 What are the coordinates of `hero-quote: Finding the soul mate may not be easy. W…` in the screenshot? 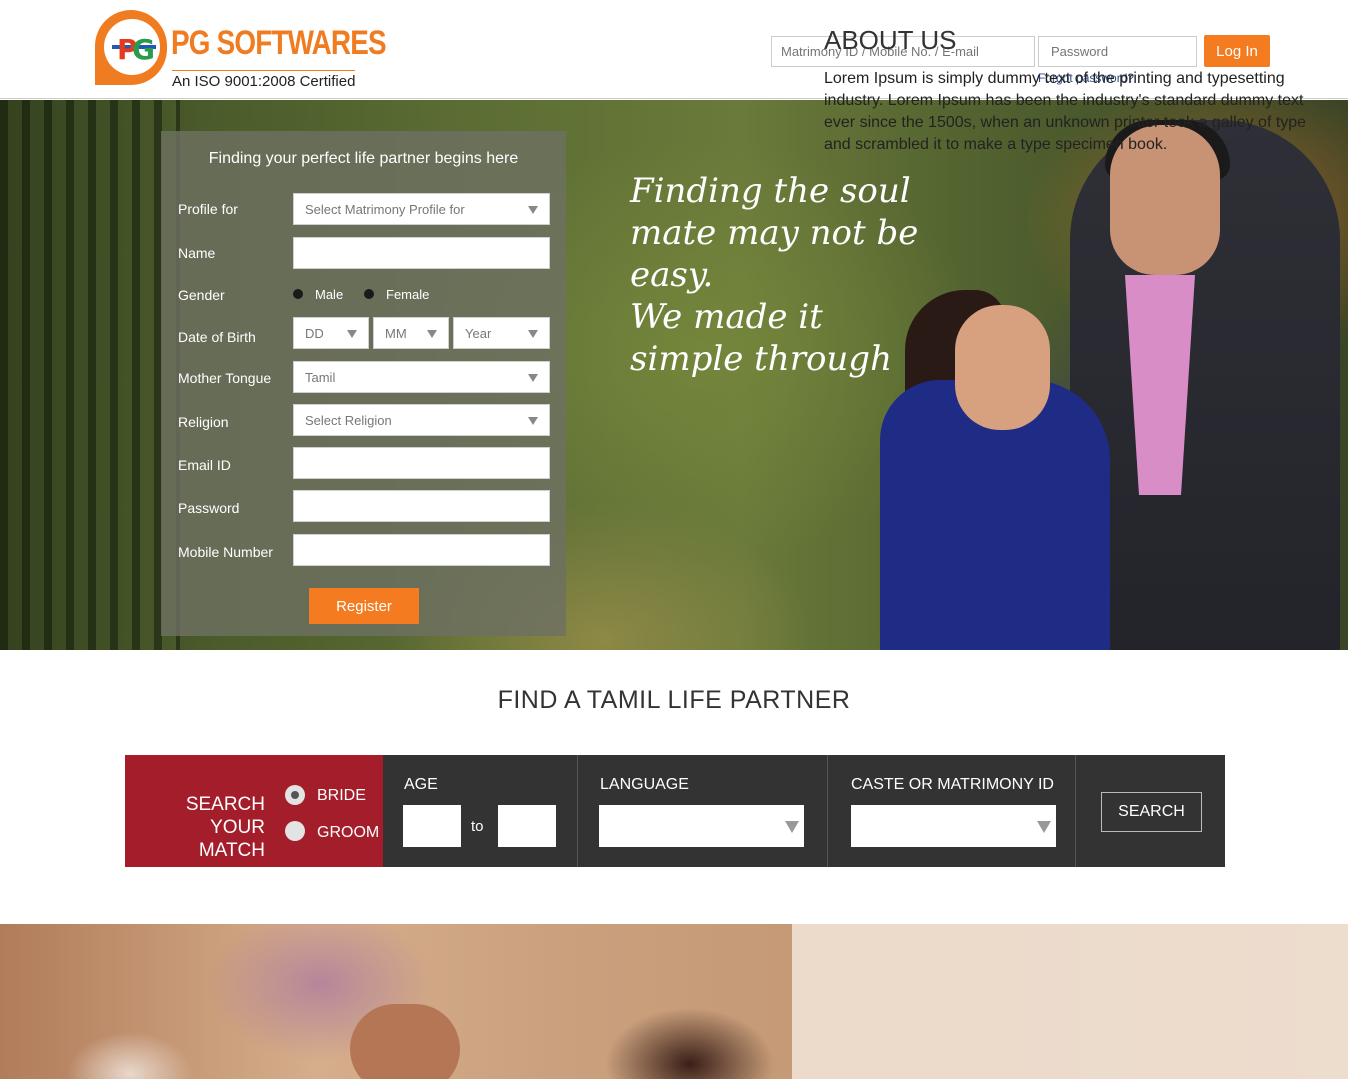 It's located at (774, 275).